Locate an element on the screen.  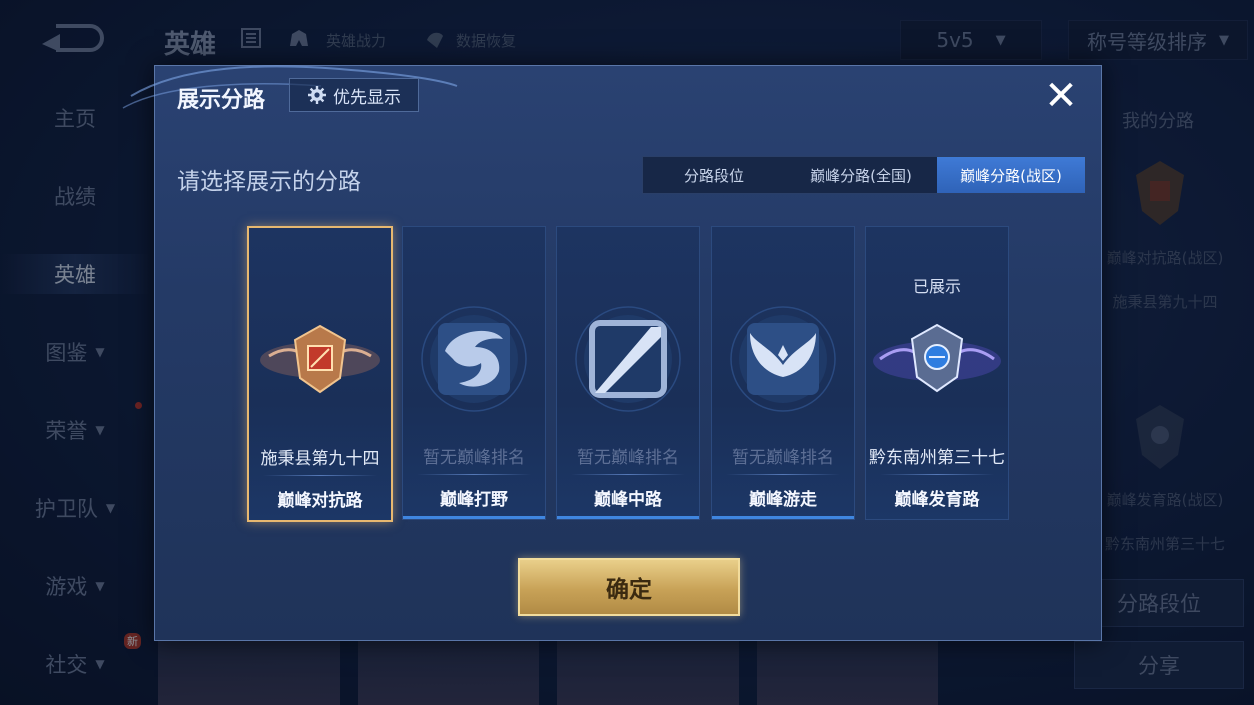
close-icon: ✕ is located at coordinates (1061, 96).